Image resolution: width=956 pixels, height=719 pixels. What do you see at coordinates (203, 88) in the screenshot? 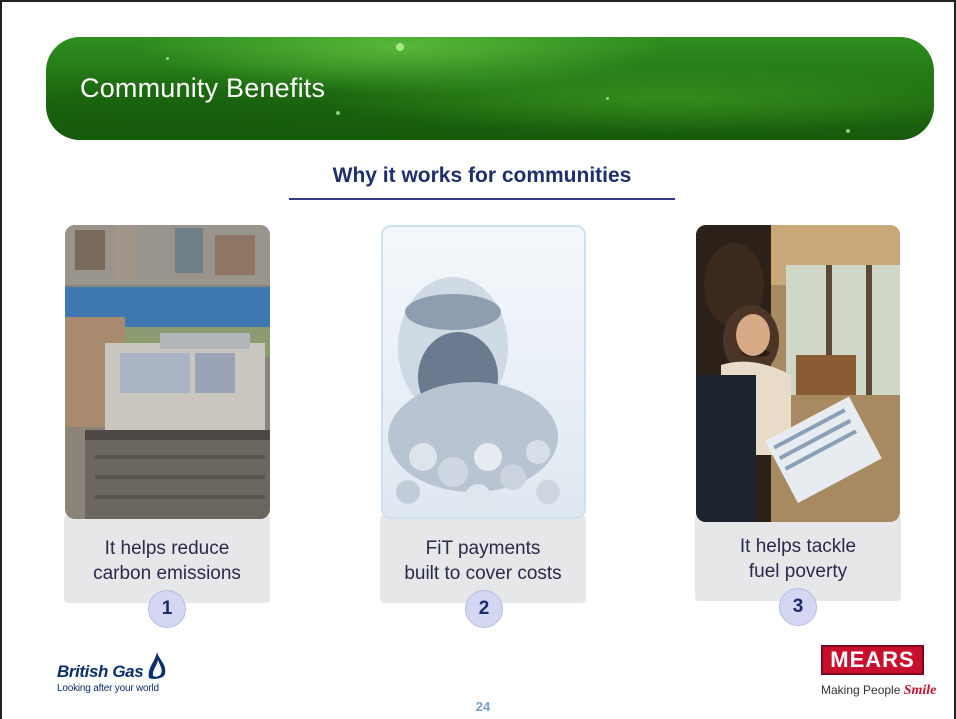
I see `slide-title: Community Benefits` at bounding box center [203, 88].